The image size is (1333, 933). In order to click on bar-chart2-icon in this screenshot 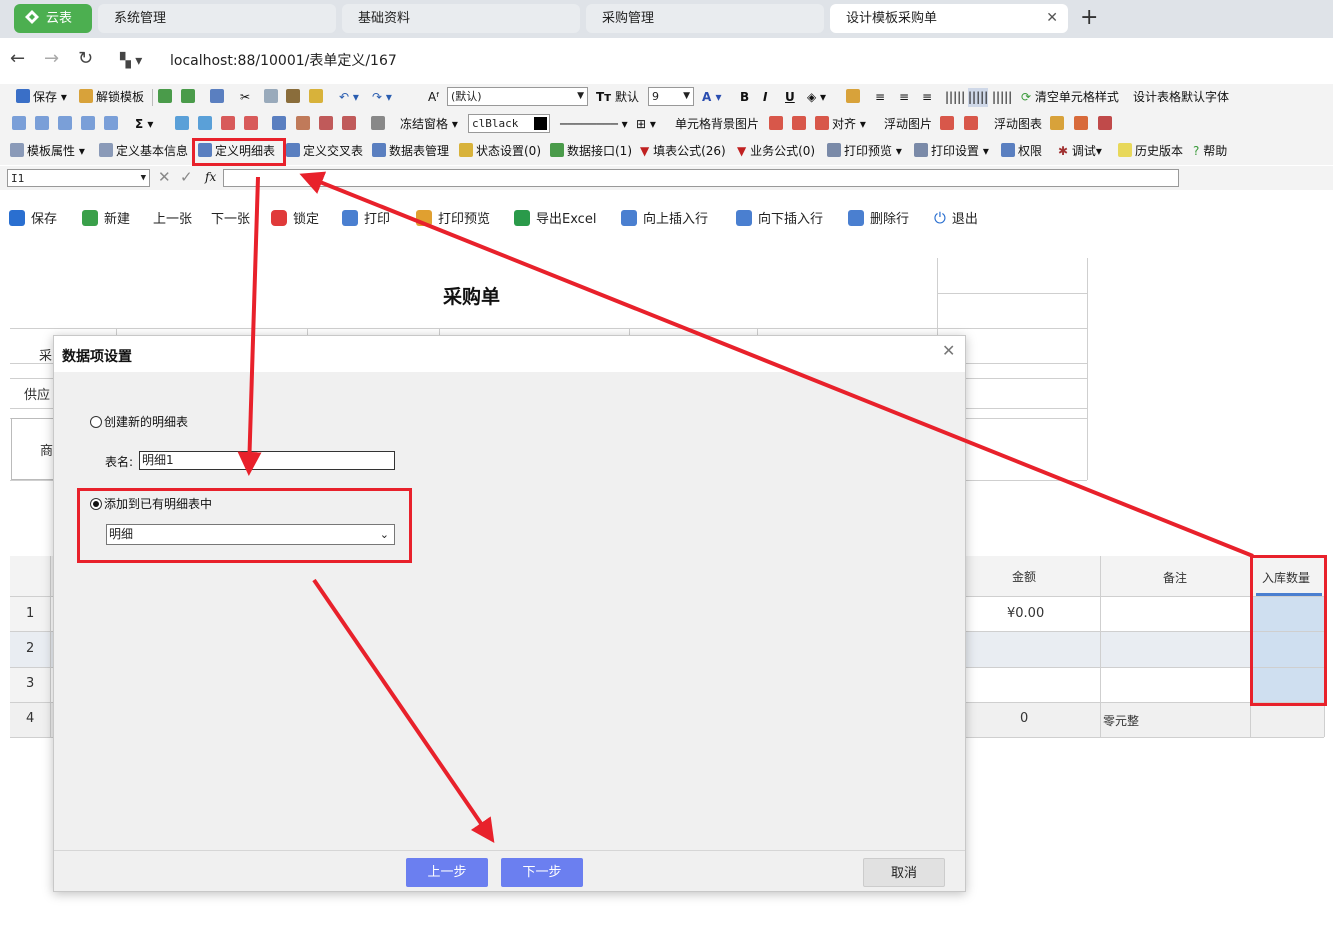, I will do `click(1082, 124)`.